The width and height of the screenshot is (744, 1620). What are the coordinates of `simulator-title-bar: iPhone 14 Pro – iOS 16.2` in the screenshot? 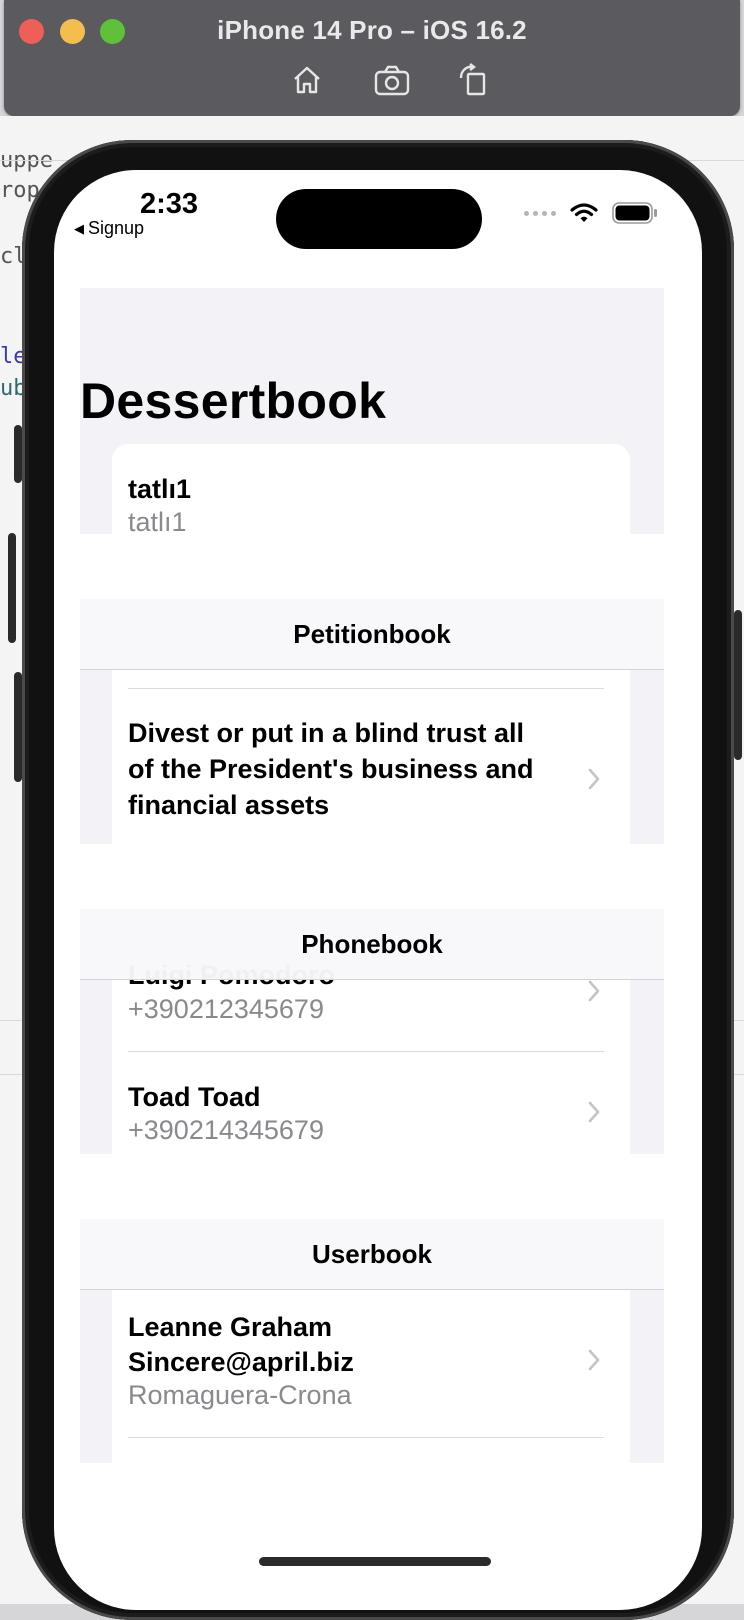 It's located at (372, 58).